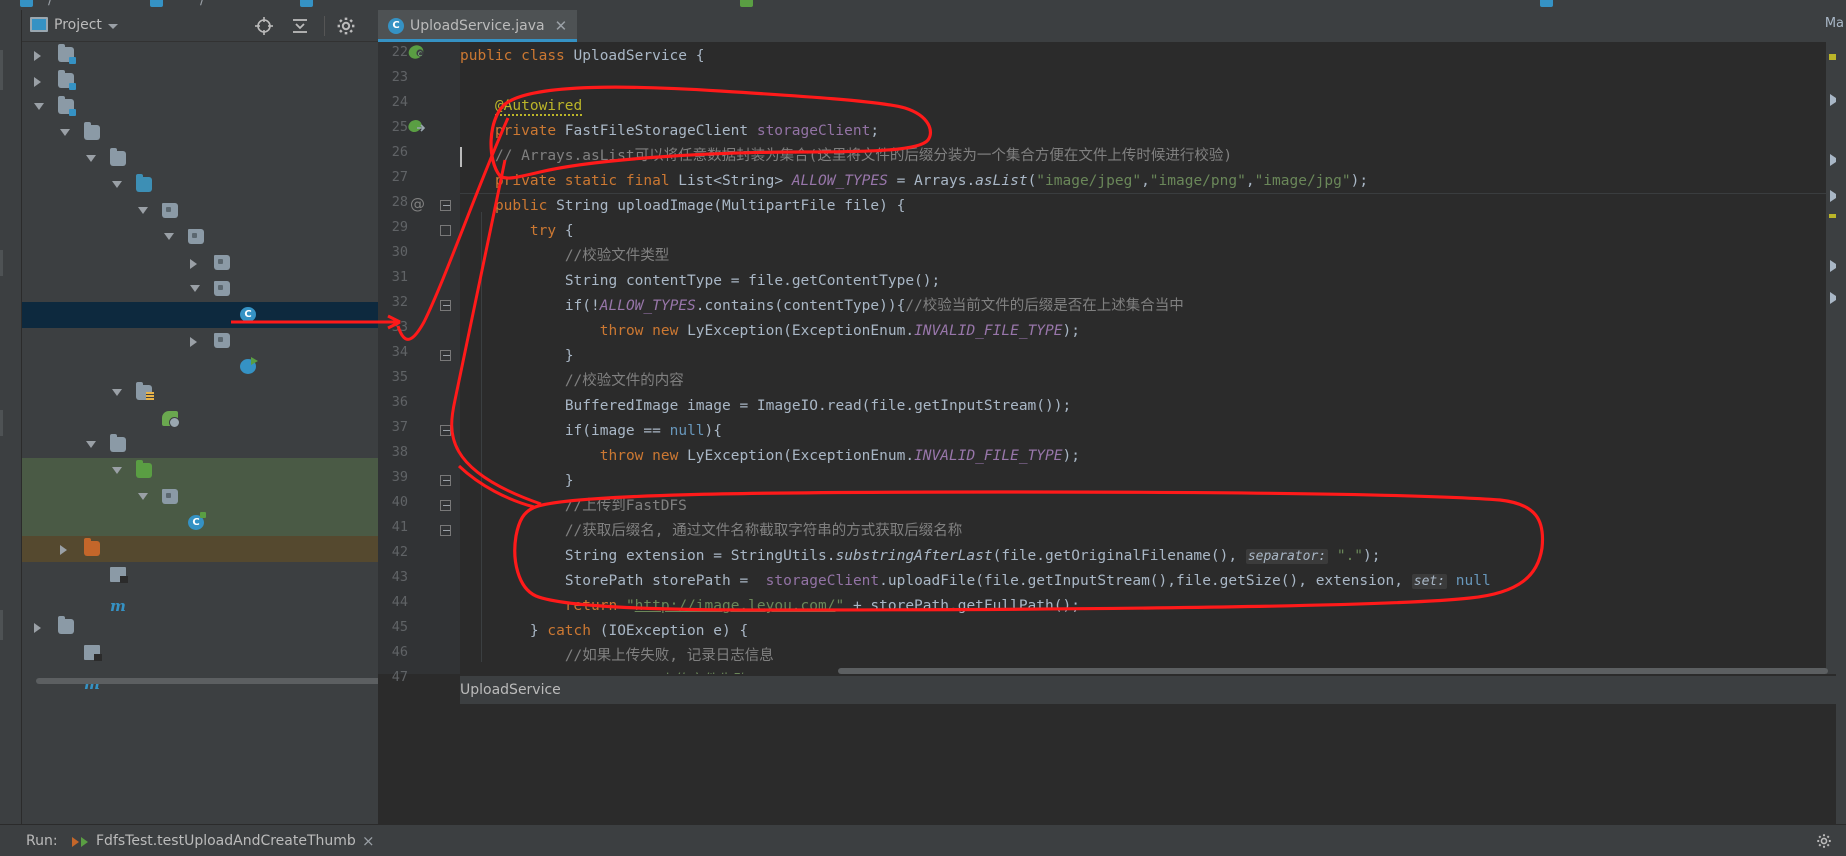 The width and height of the screenshot is (1846, 856). What do you see at coordinates (572, 381) in the screenshot?
I see `code-line: //校验文件的内容` at bounding box center [572, 381].